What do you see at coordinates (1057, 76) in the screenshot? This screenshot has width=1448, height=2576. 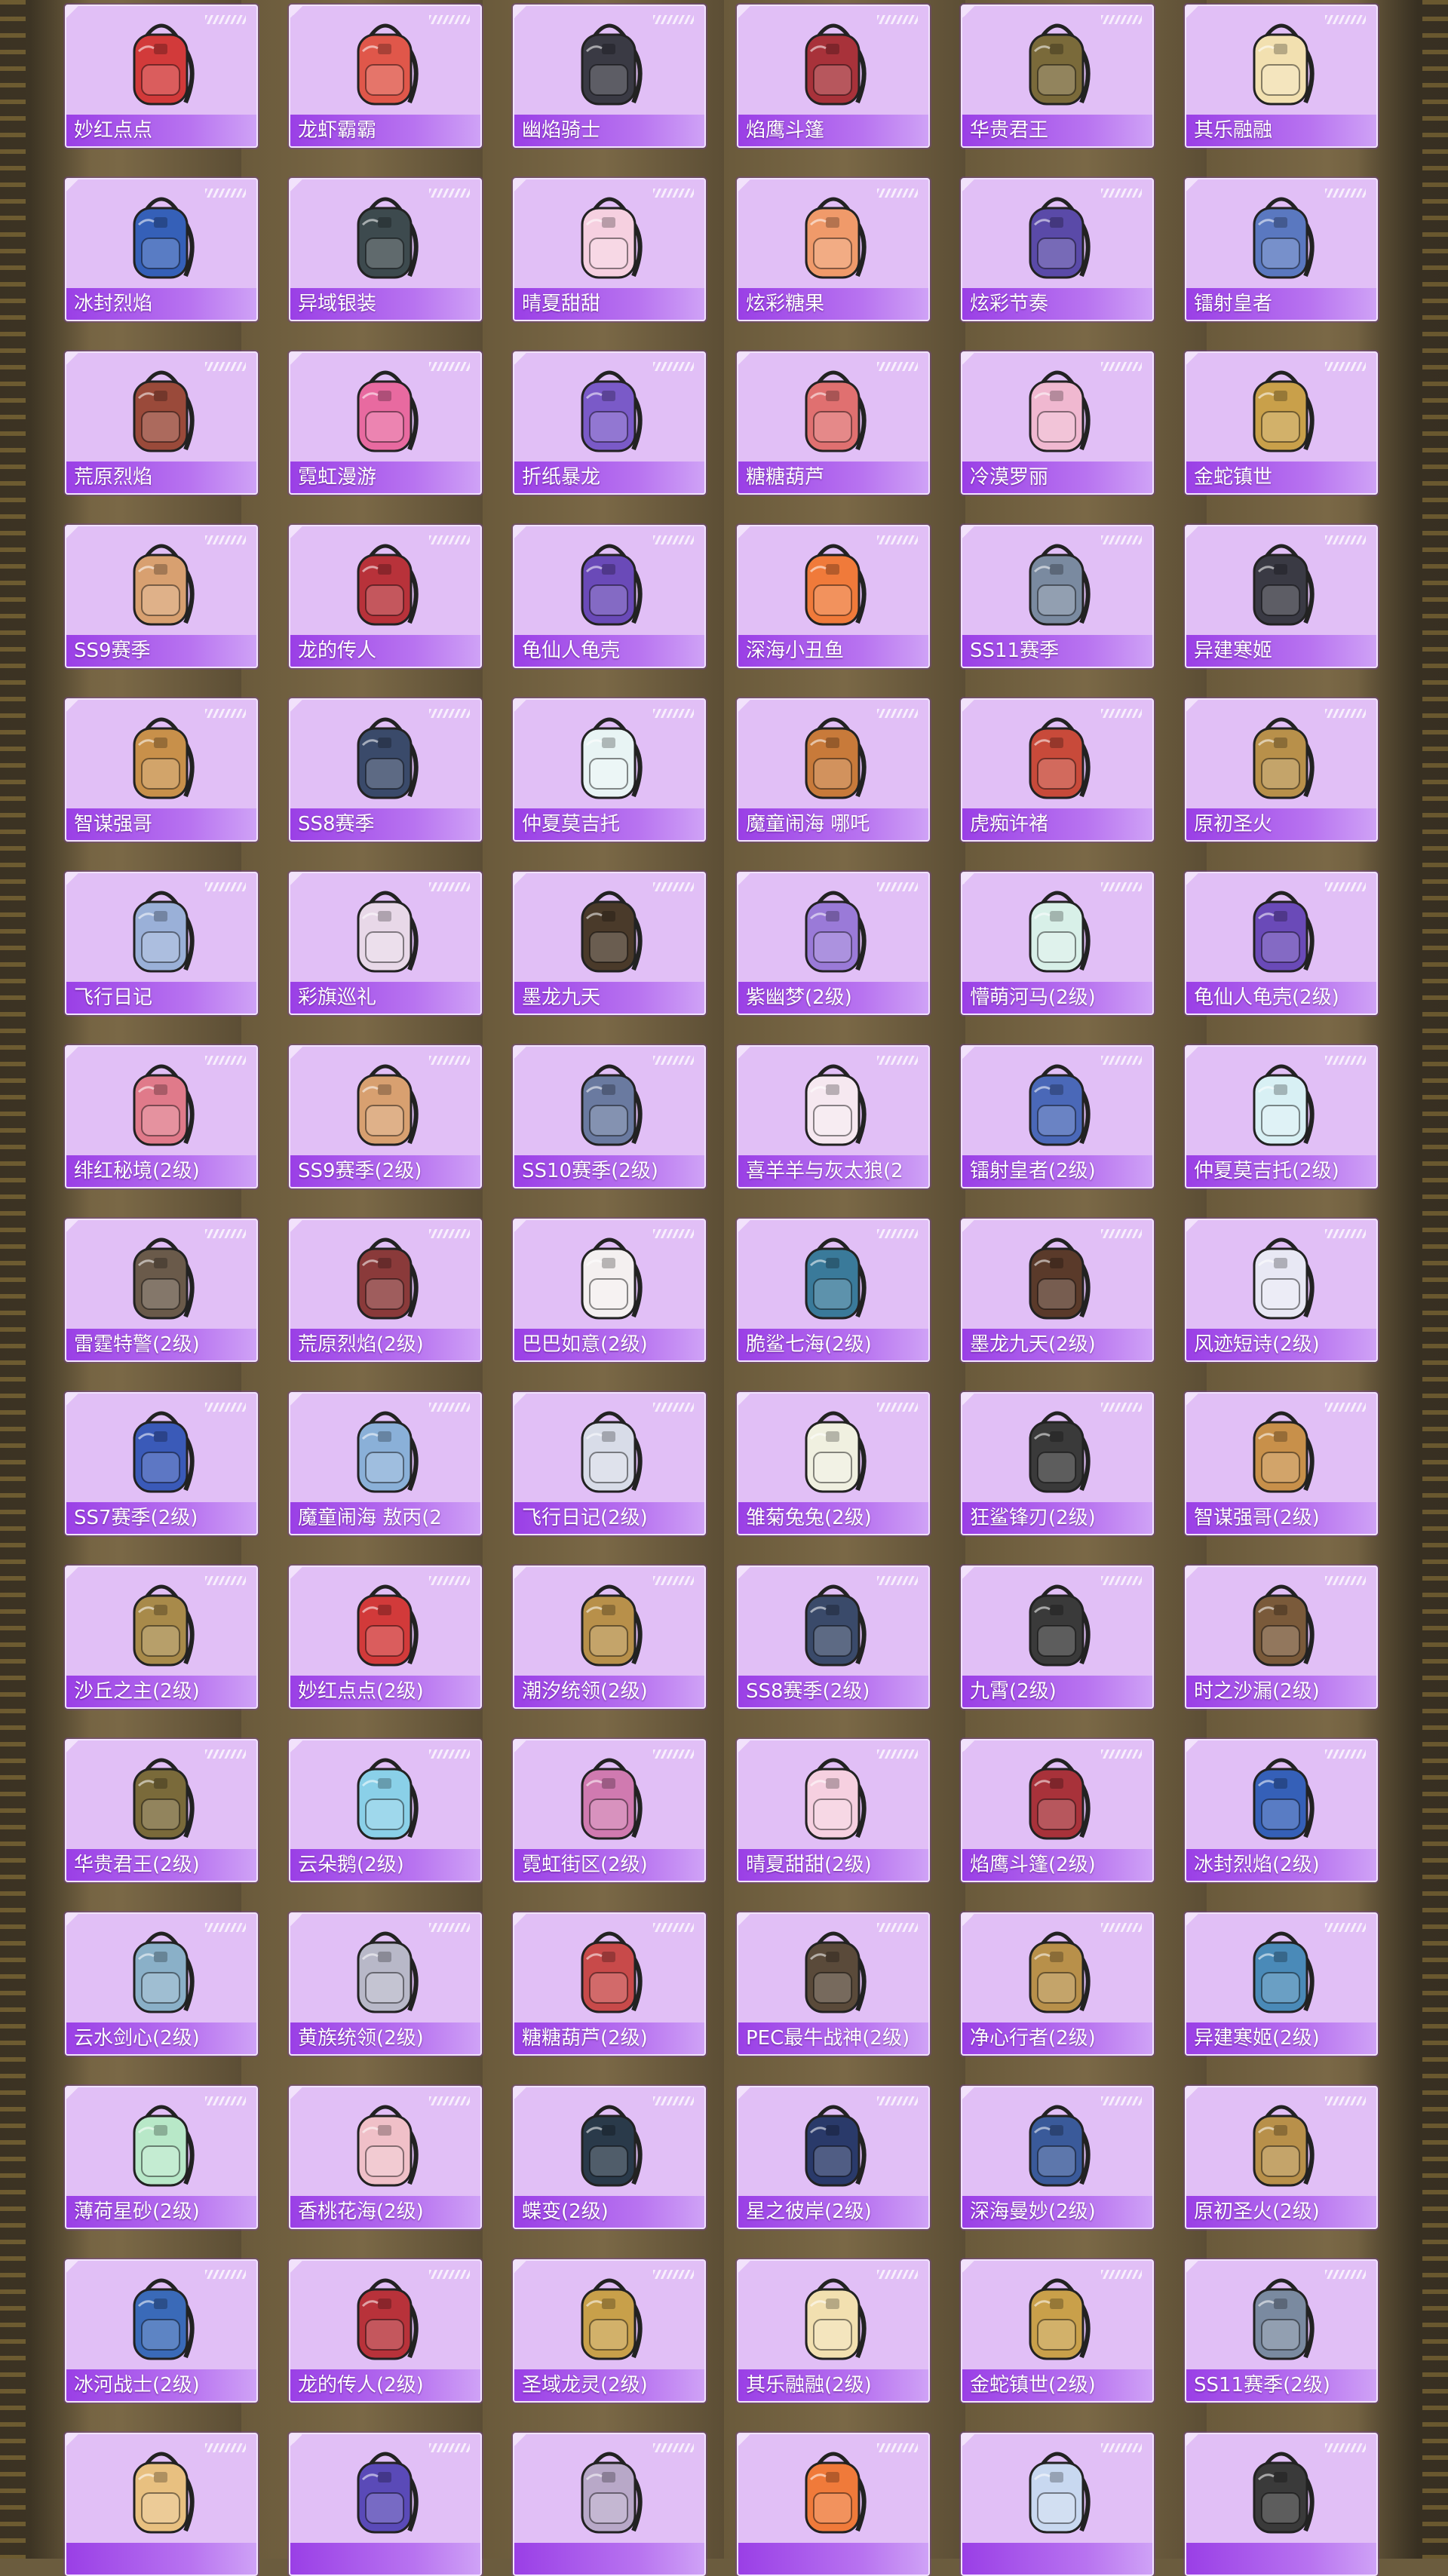 I see `item-card: 华贵君王` at bounding box center [1057, 76].